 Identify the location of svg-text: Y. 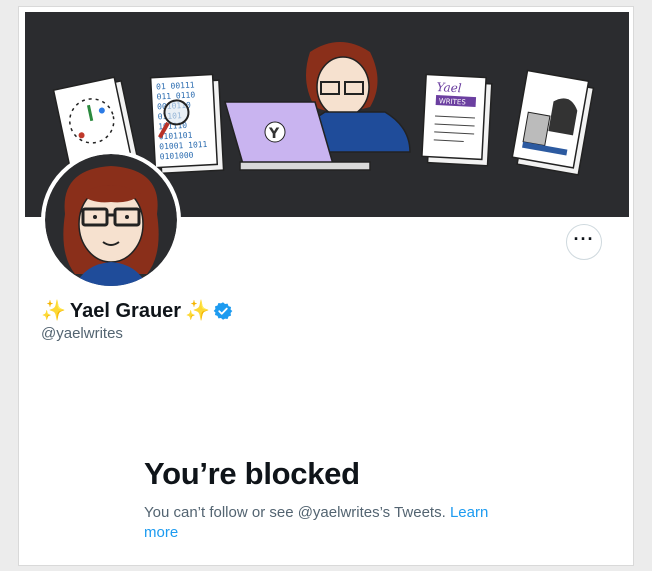
(274, 134).